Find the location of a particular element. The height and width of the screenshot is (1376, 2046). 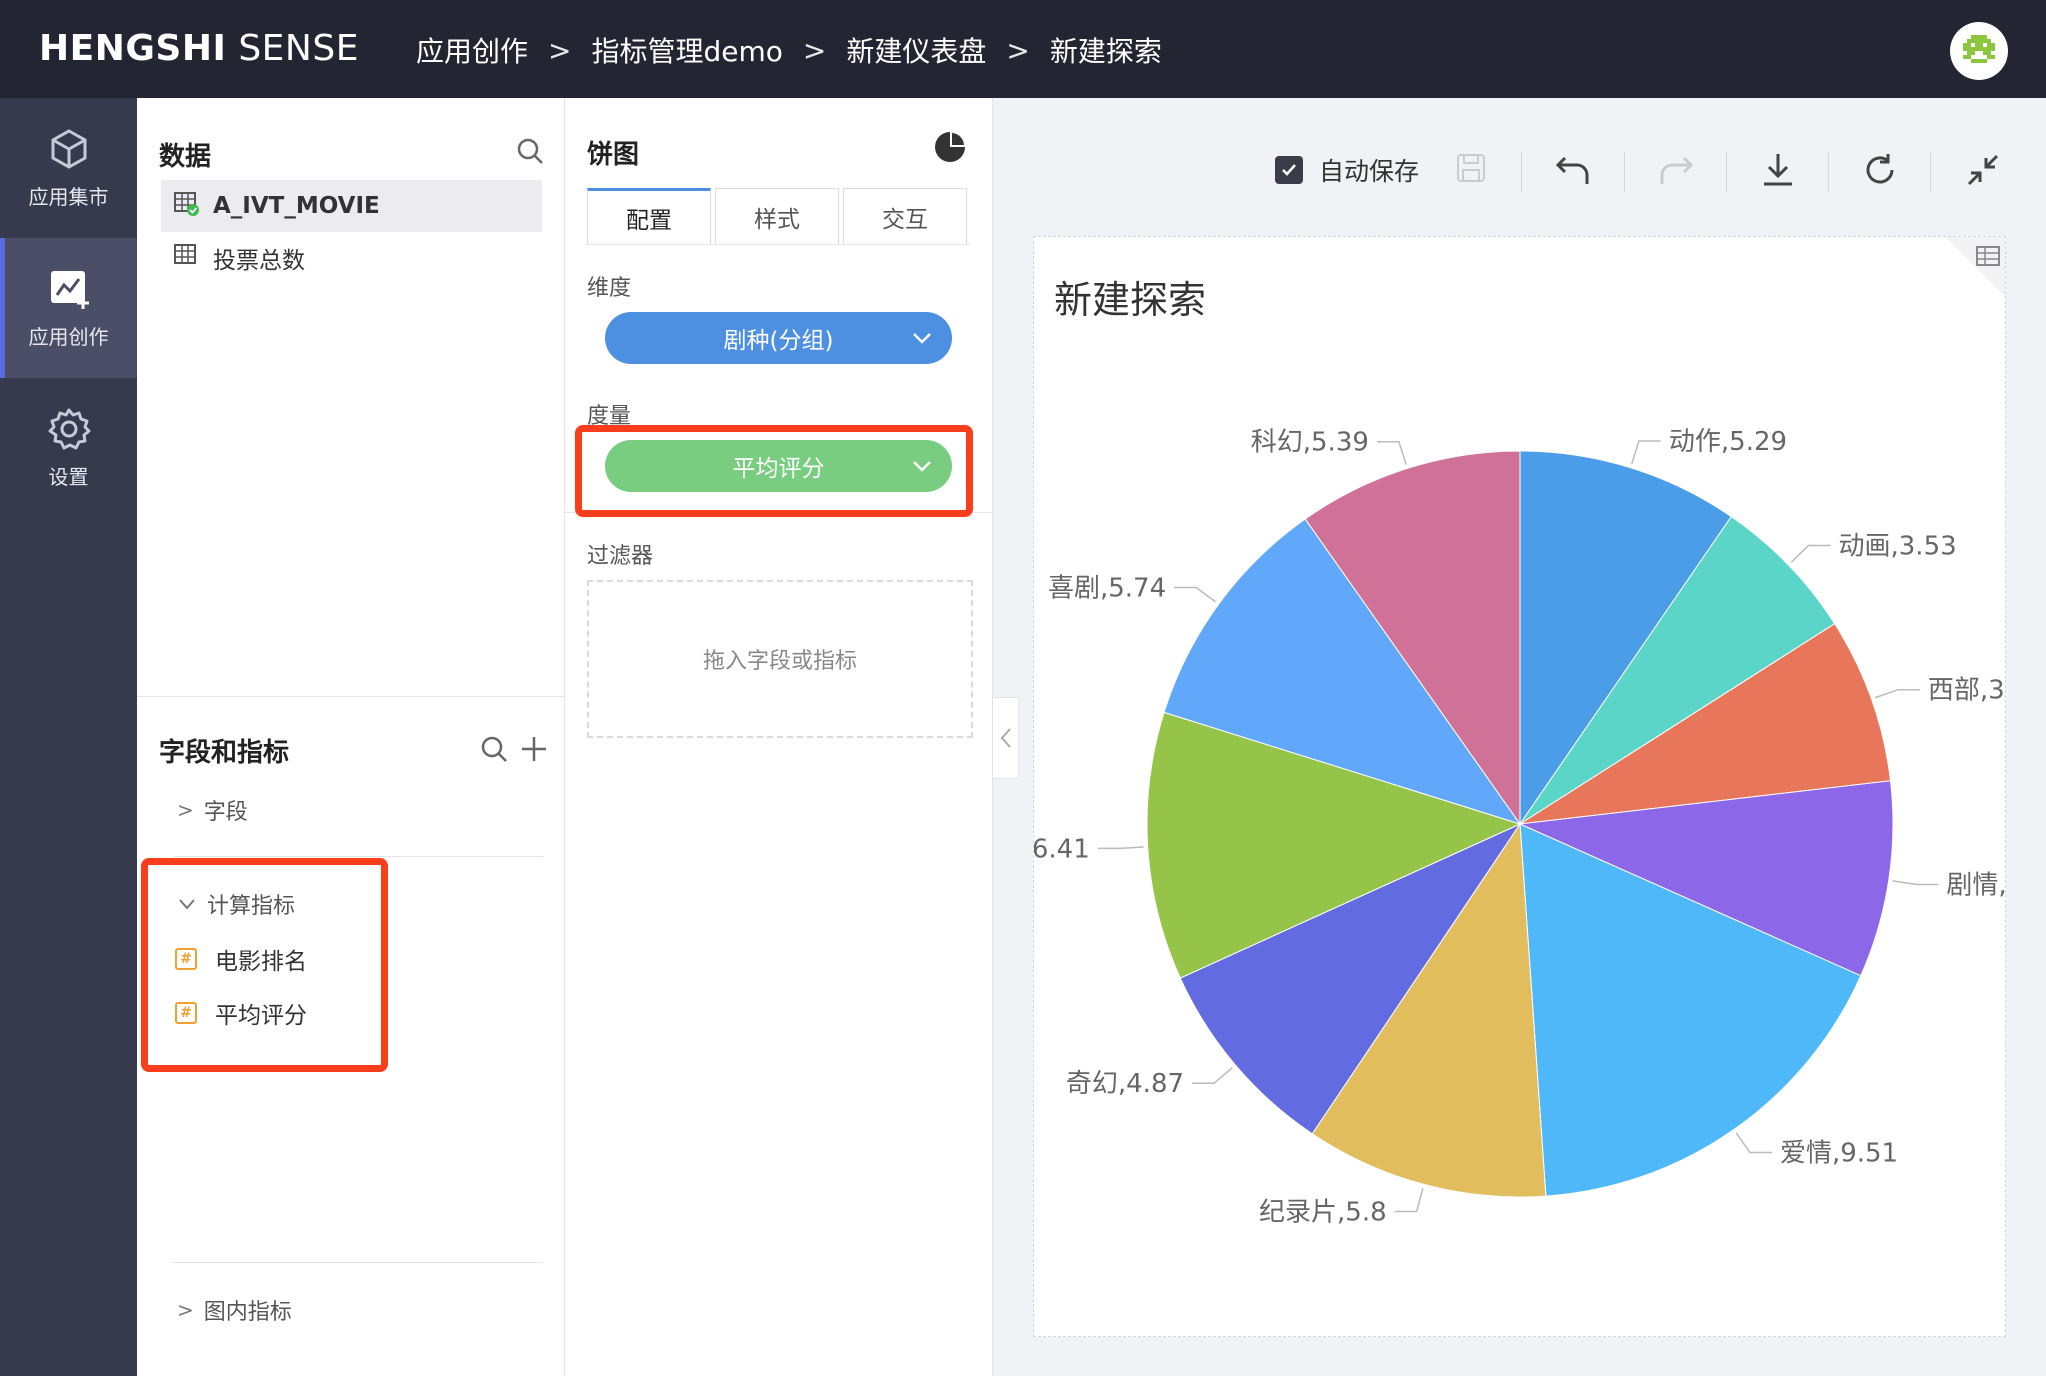

add-icon is located at coordinates (534, 749).